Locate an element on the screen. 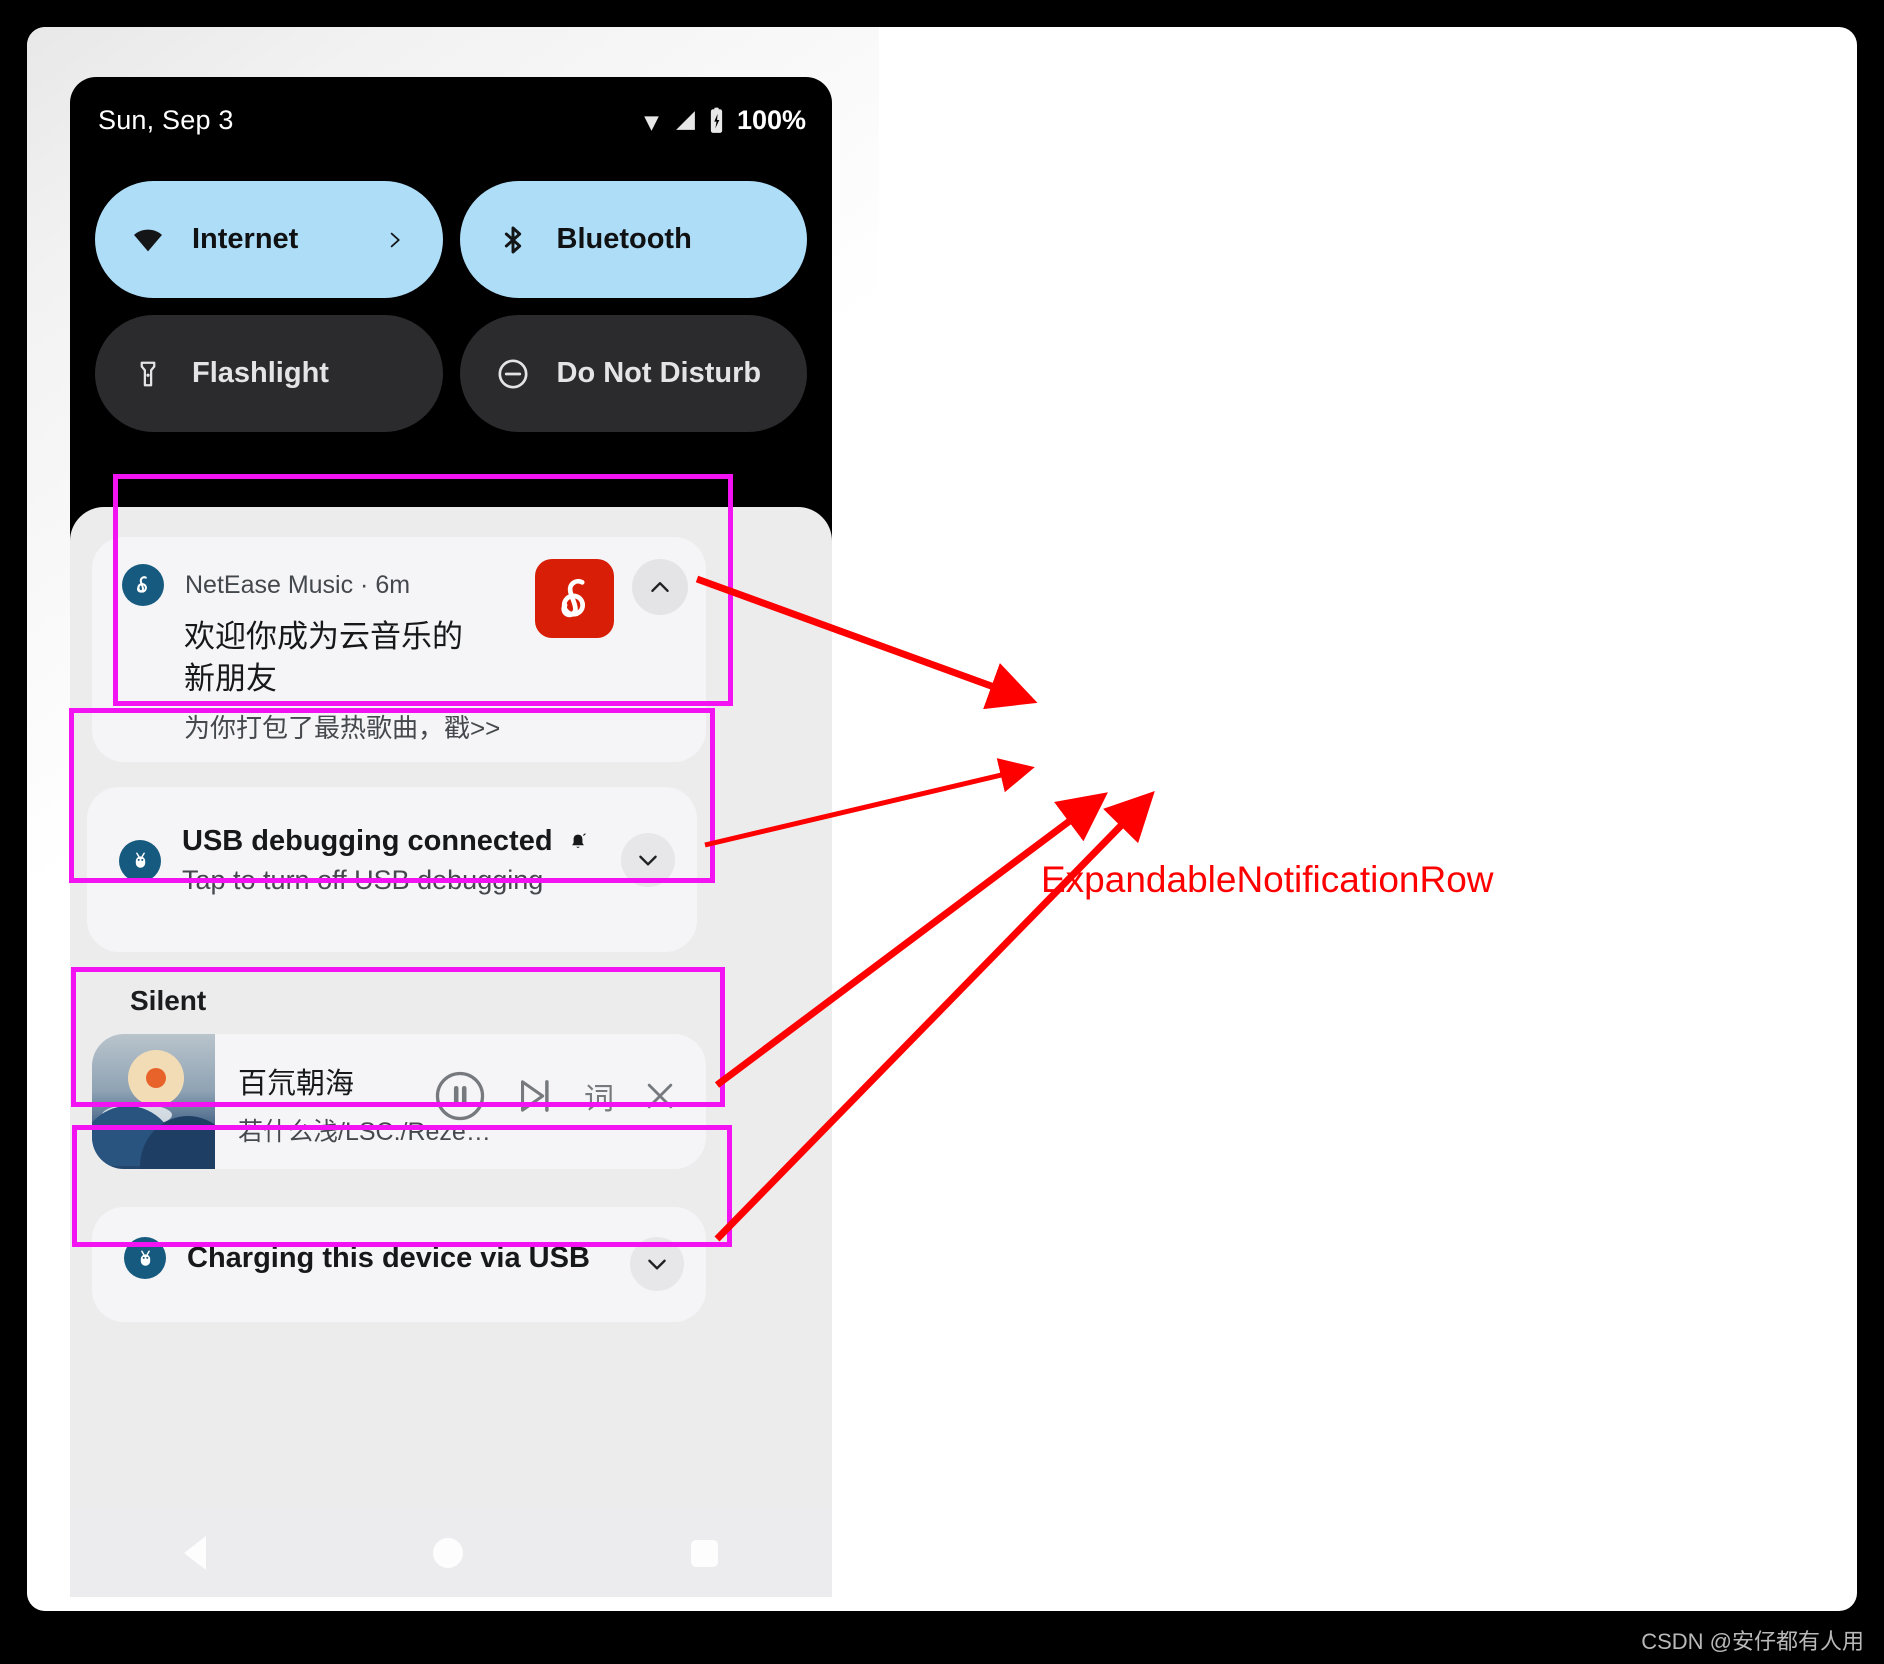 This screenshot has height=1664, width=1884. annotation-label: ExpandableNotificationRow is located at coordinates (1267, 879).